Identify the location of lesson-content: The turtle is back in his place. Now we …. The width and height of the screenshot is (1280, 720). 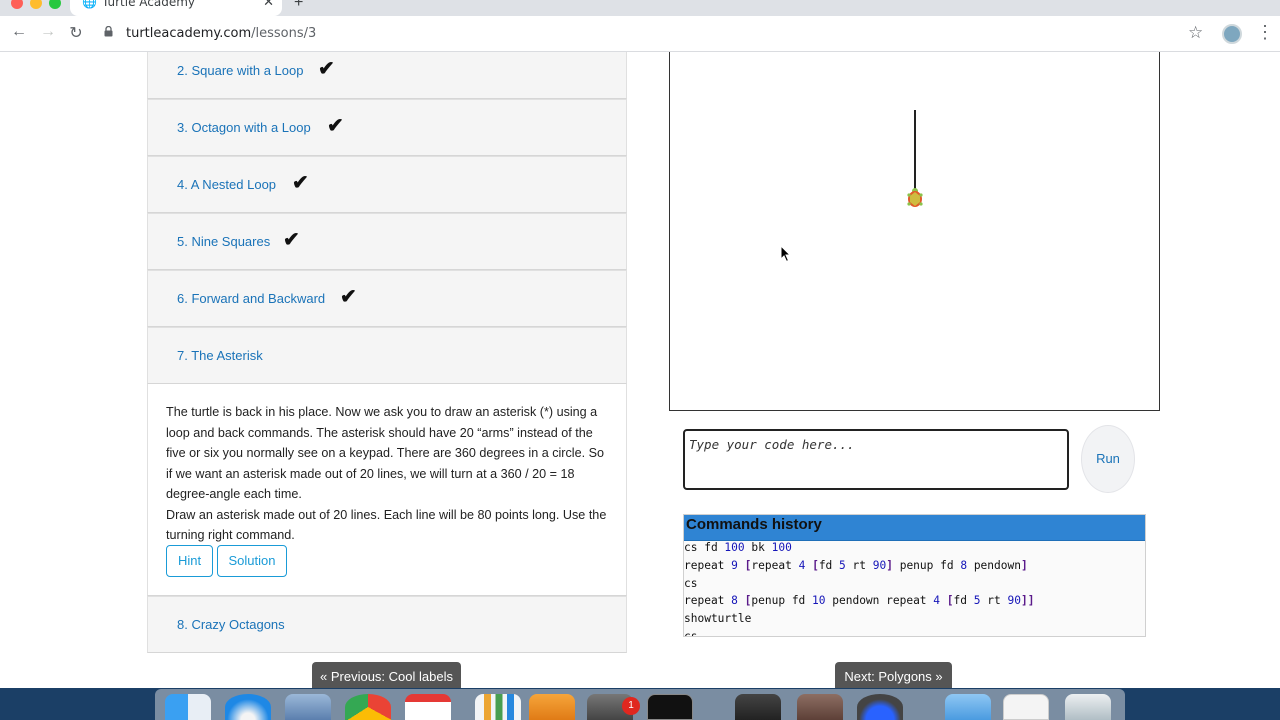
(387, 490).